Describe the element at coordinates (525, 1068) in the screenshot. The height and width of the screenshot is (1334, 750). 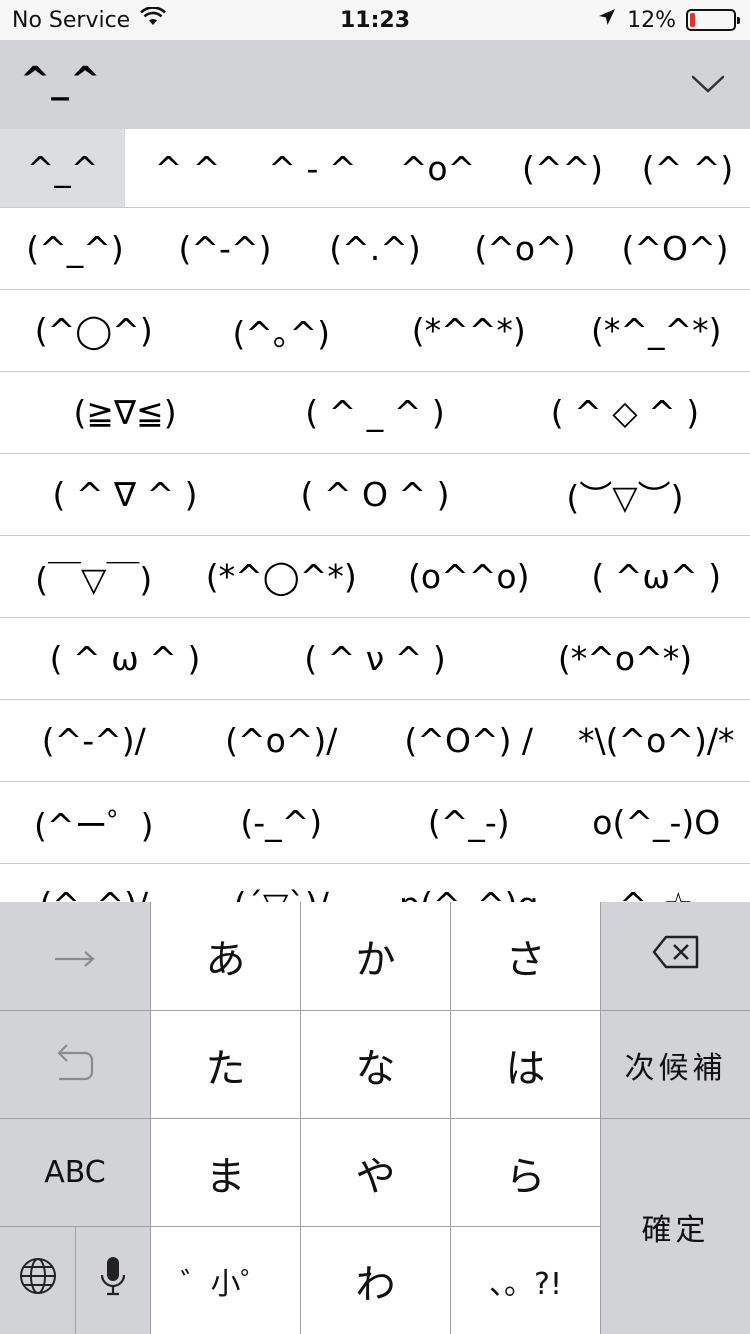
I see `key-label: は` at that location.